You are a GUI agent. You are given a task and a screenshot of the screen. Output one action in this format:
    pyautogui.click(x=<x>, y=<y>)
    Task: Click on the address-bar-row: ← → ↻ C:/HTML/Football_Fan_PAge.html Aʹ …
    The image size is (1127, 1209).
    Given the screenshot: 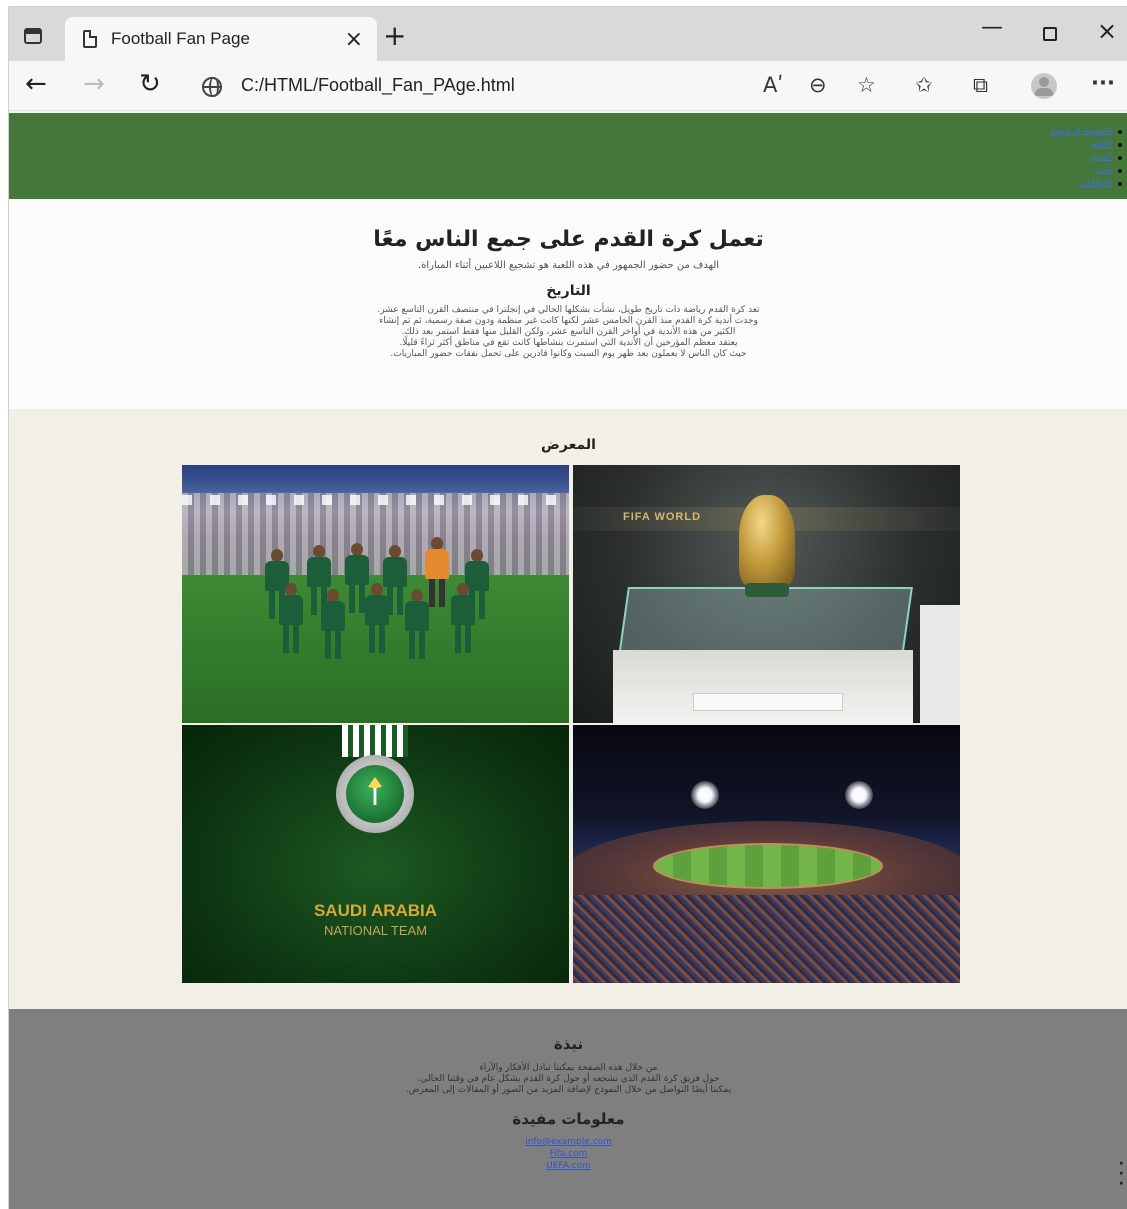 What is the action you would take?
    pyautogui.click(x=568, y=86)
    